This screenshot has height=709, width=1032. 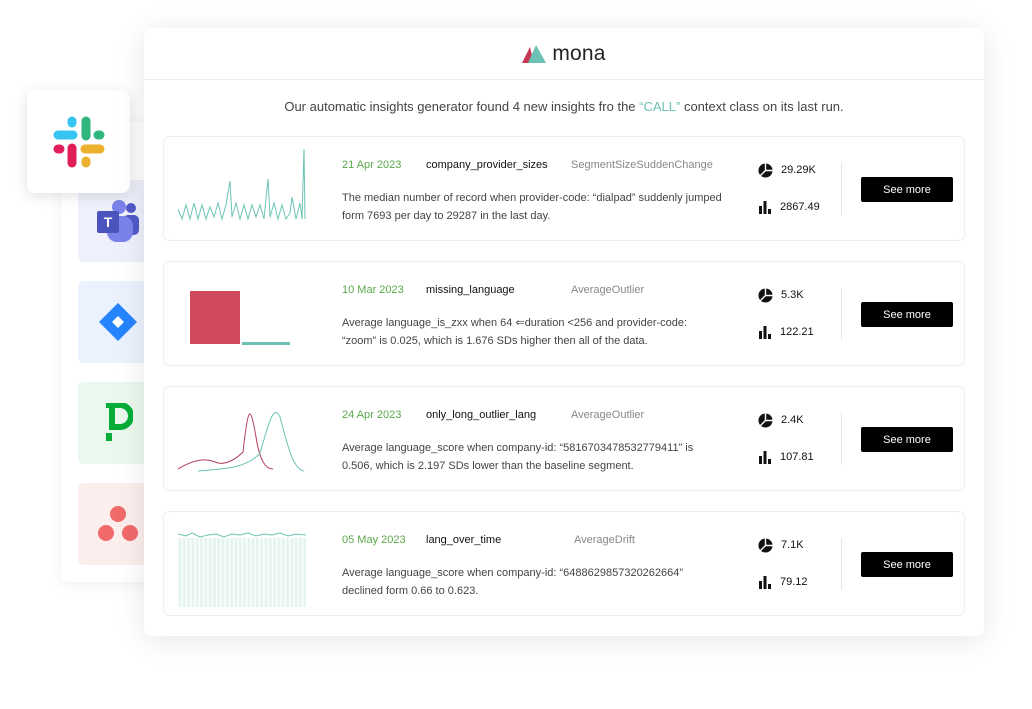 What do you see at coordinates (792, 295) in the screenshot?
I see `segment-size-value: 5.3K` at bounding box center [792, 295].